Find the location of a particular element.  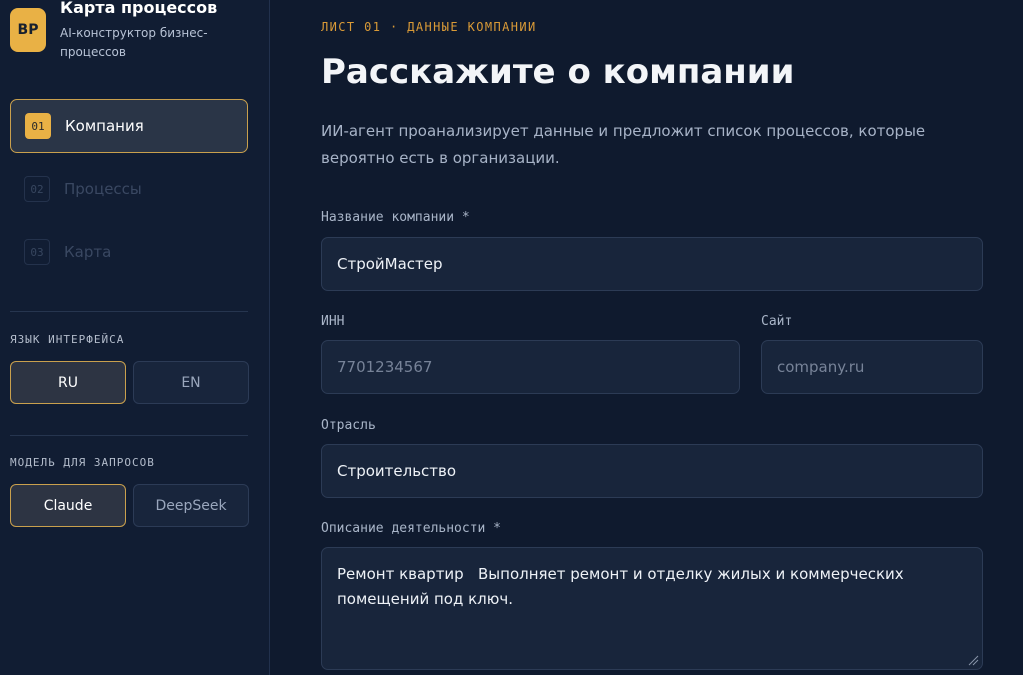

model-section-label: МОДЕЛЬ ДЛЯ ЗАПРОСОВ is located at coordinates (82, 462).